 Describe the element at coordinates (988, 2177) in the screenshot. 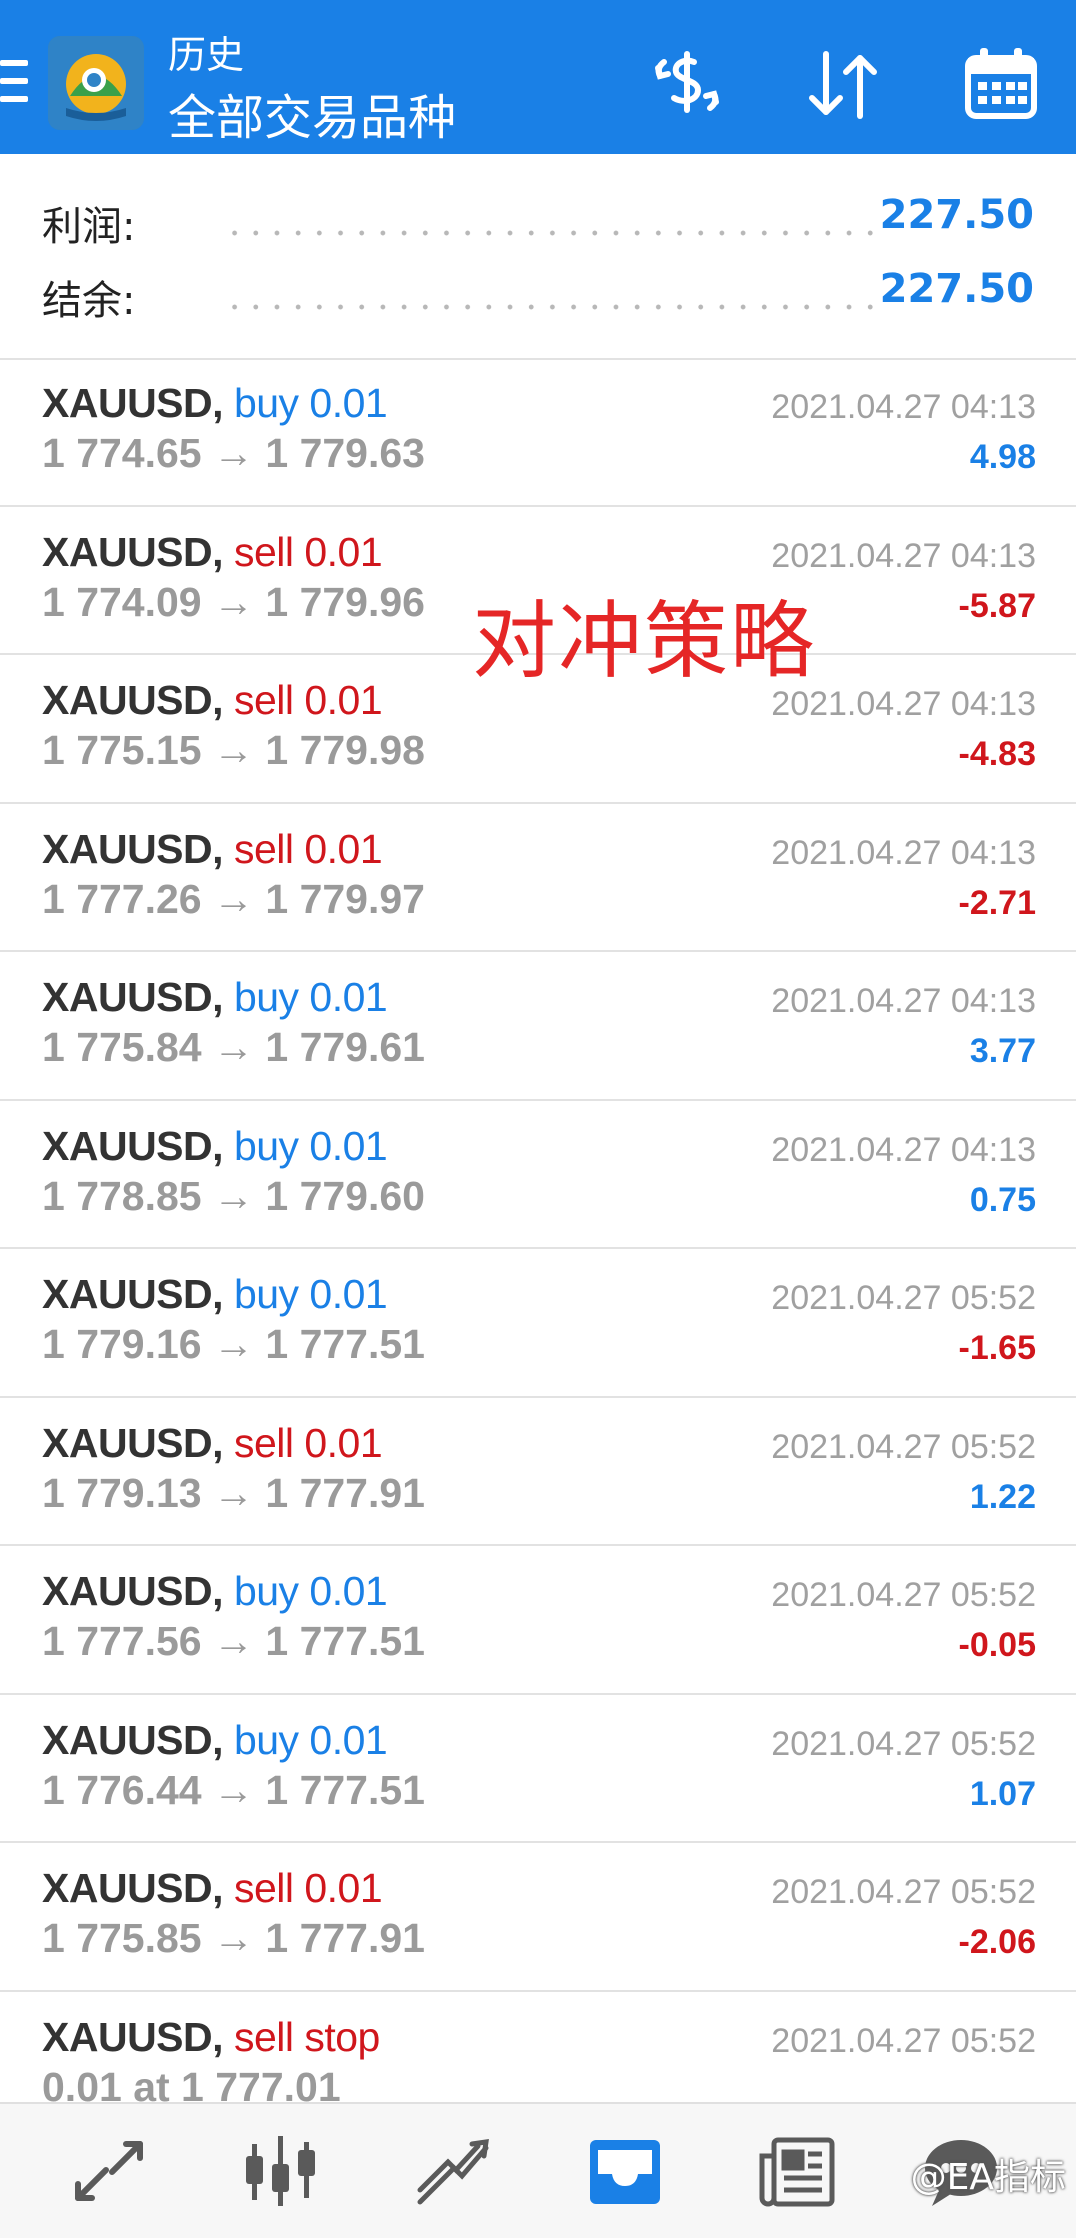

I see `watermark: @EA指标` at that location.